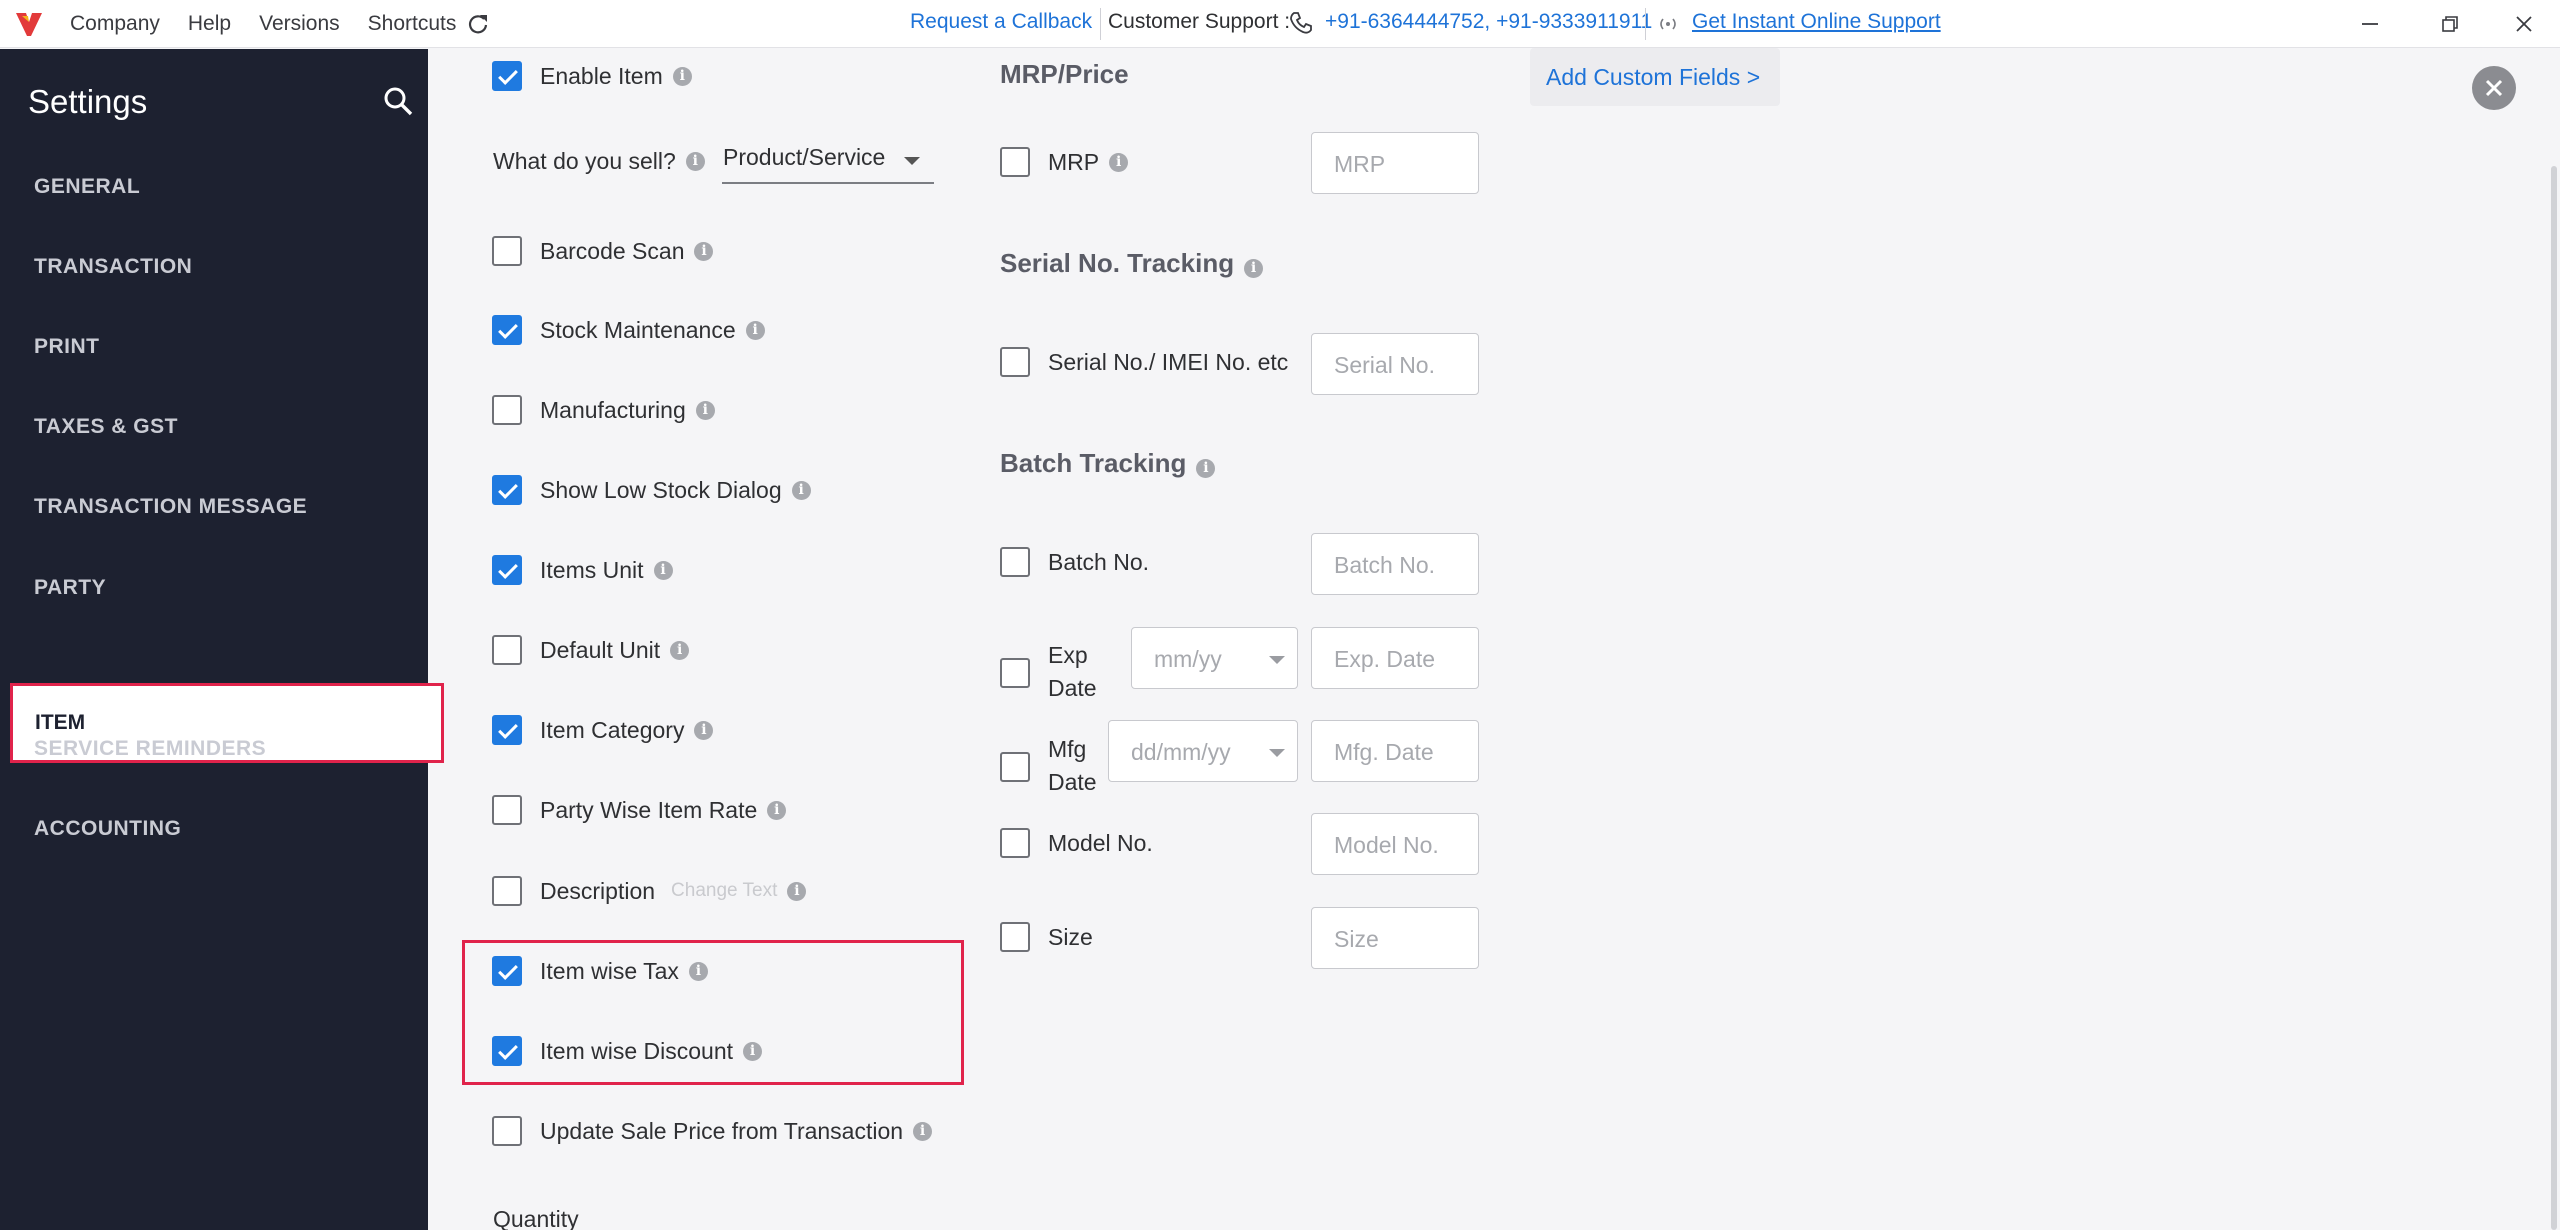 The height and width of the screenshot is (1230, 2560). What do you see at coordinates (1277, 753) in the screenshot?
I see `chevron-down-icon` at bounding box center [1277, 753].